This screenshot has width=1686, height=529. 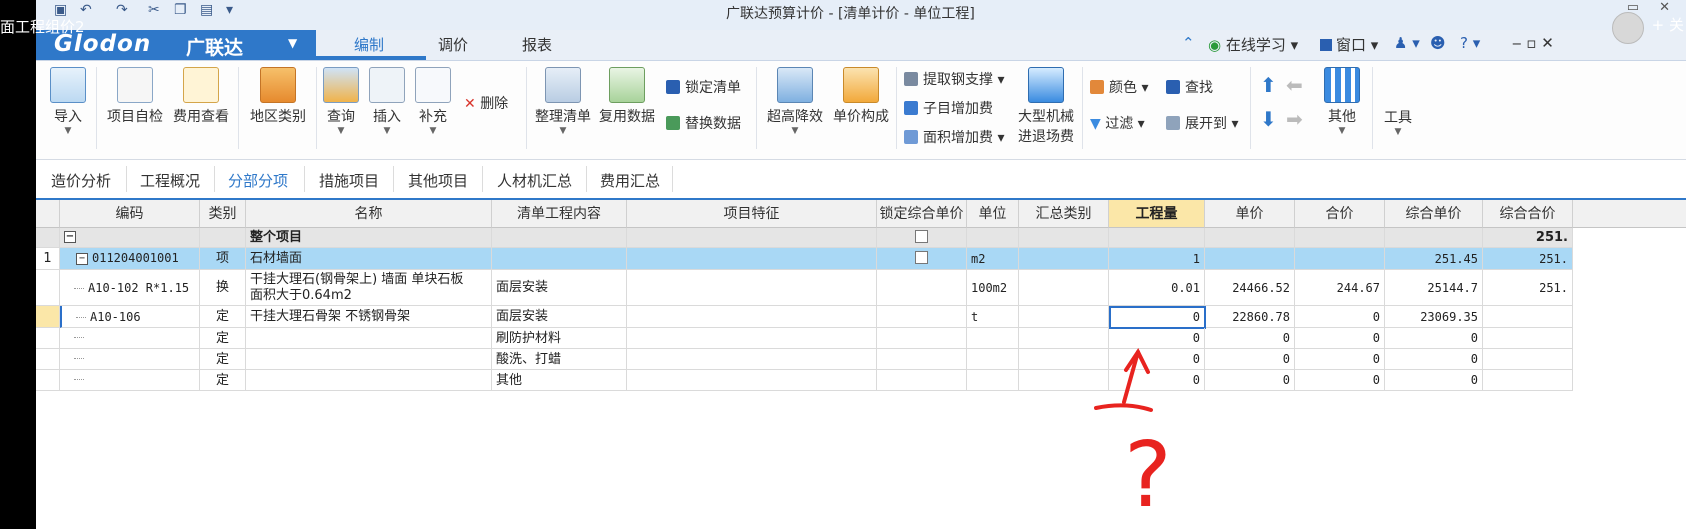 What do you see at coordinates (1407, 43) in the screenshot?
I see `user-icon: ♟ ▾` at bounding box center [1407, 43].